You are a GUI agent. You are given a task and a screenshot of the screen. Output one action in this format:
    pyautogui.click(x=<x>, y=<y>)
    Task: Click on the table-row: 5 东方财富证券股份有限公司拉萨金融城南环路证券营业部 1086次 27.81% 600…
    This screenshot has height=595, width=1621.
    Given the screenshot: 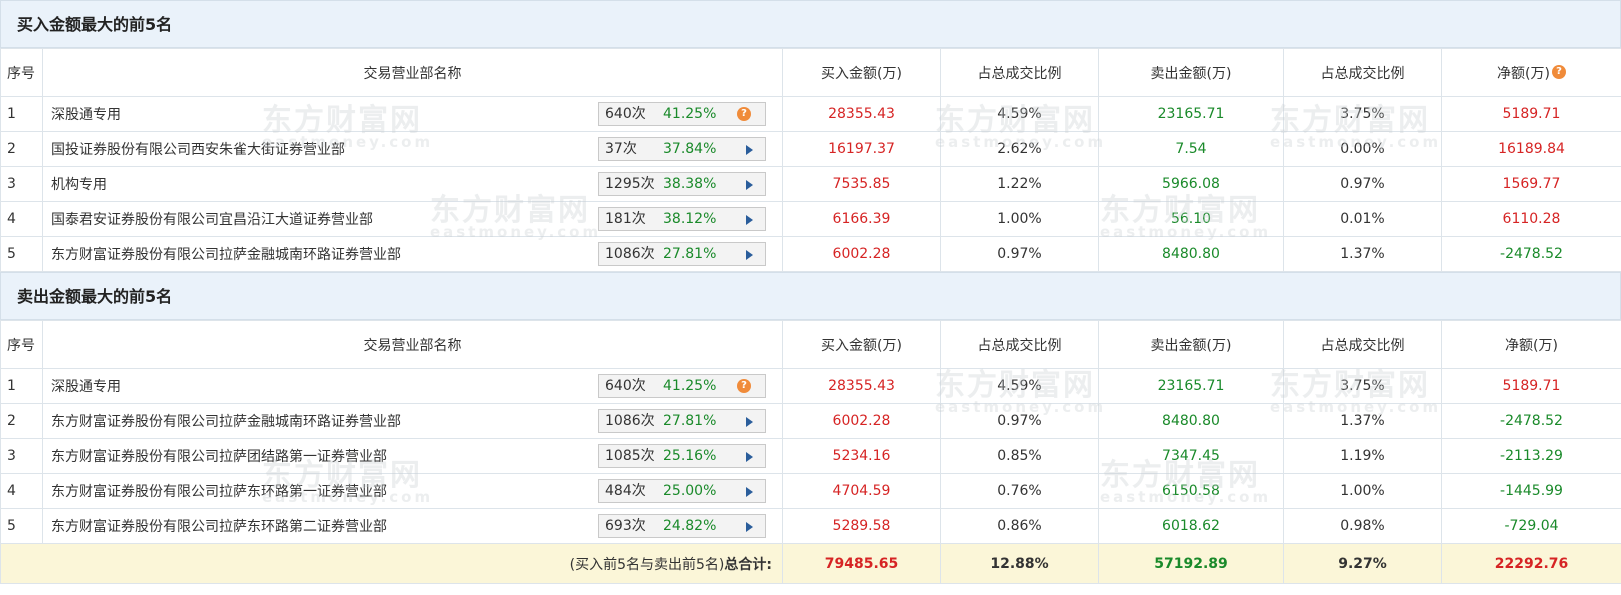 What is the action you would take?
    pyautogui.click(x=810, y=254)
    